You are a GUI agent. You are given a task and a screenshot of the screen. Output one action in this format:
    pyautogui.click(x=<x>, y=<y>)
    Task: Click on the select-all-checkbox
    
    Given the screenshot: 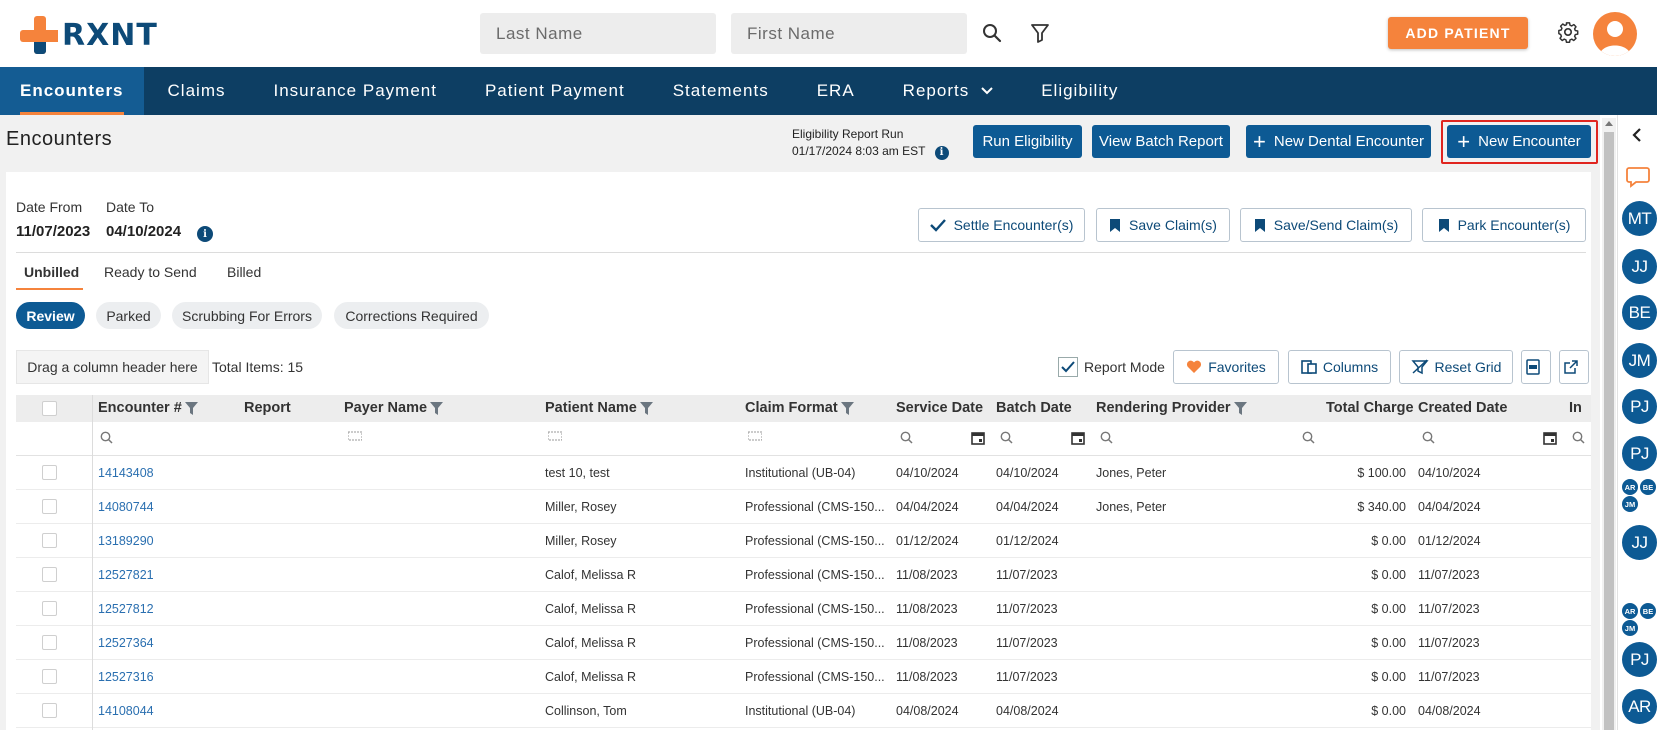 What is the action you would take?
    pyautogui.click(x=49, y=408)
    